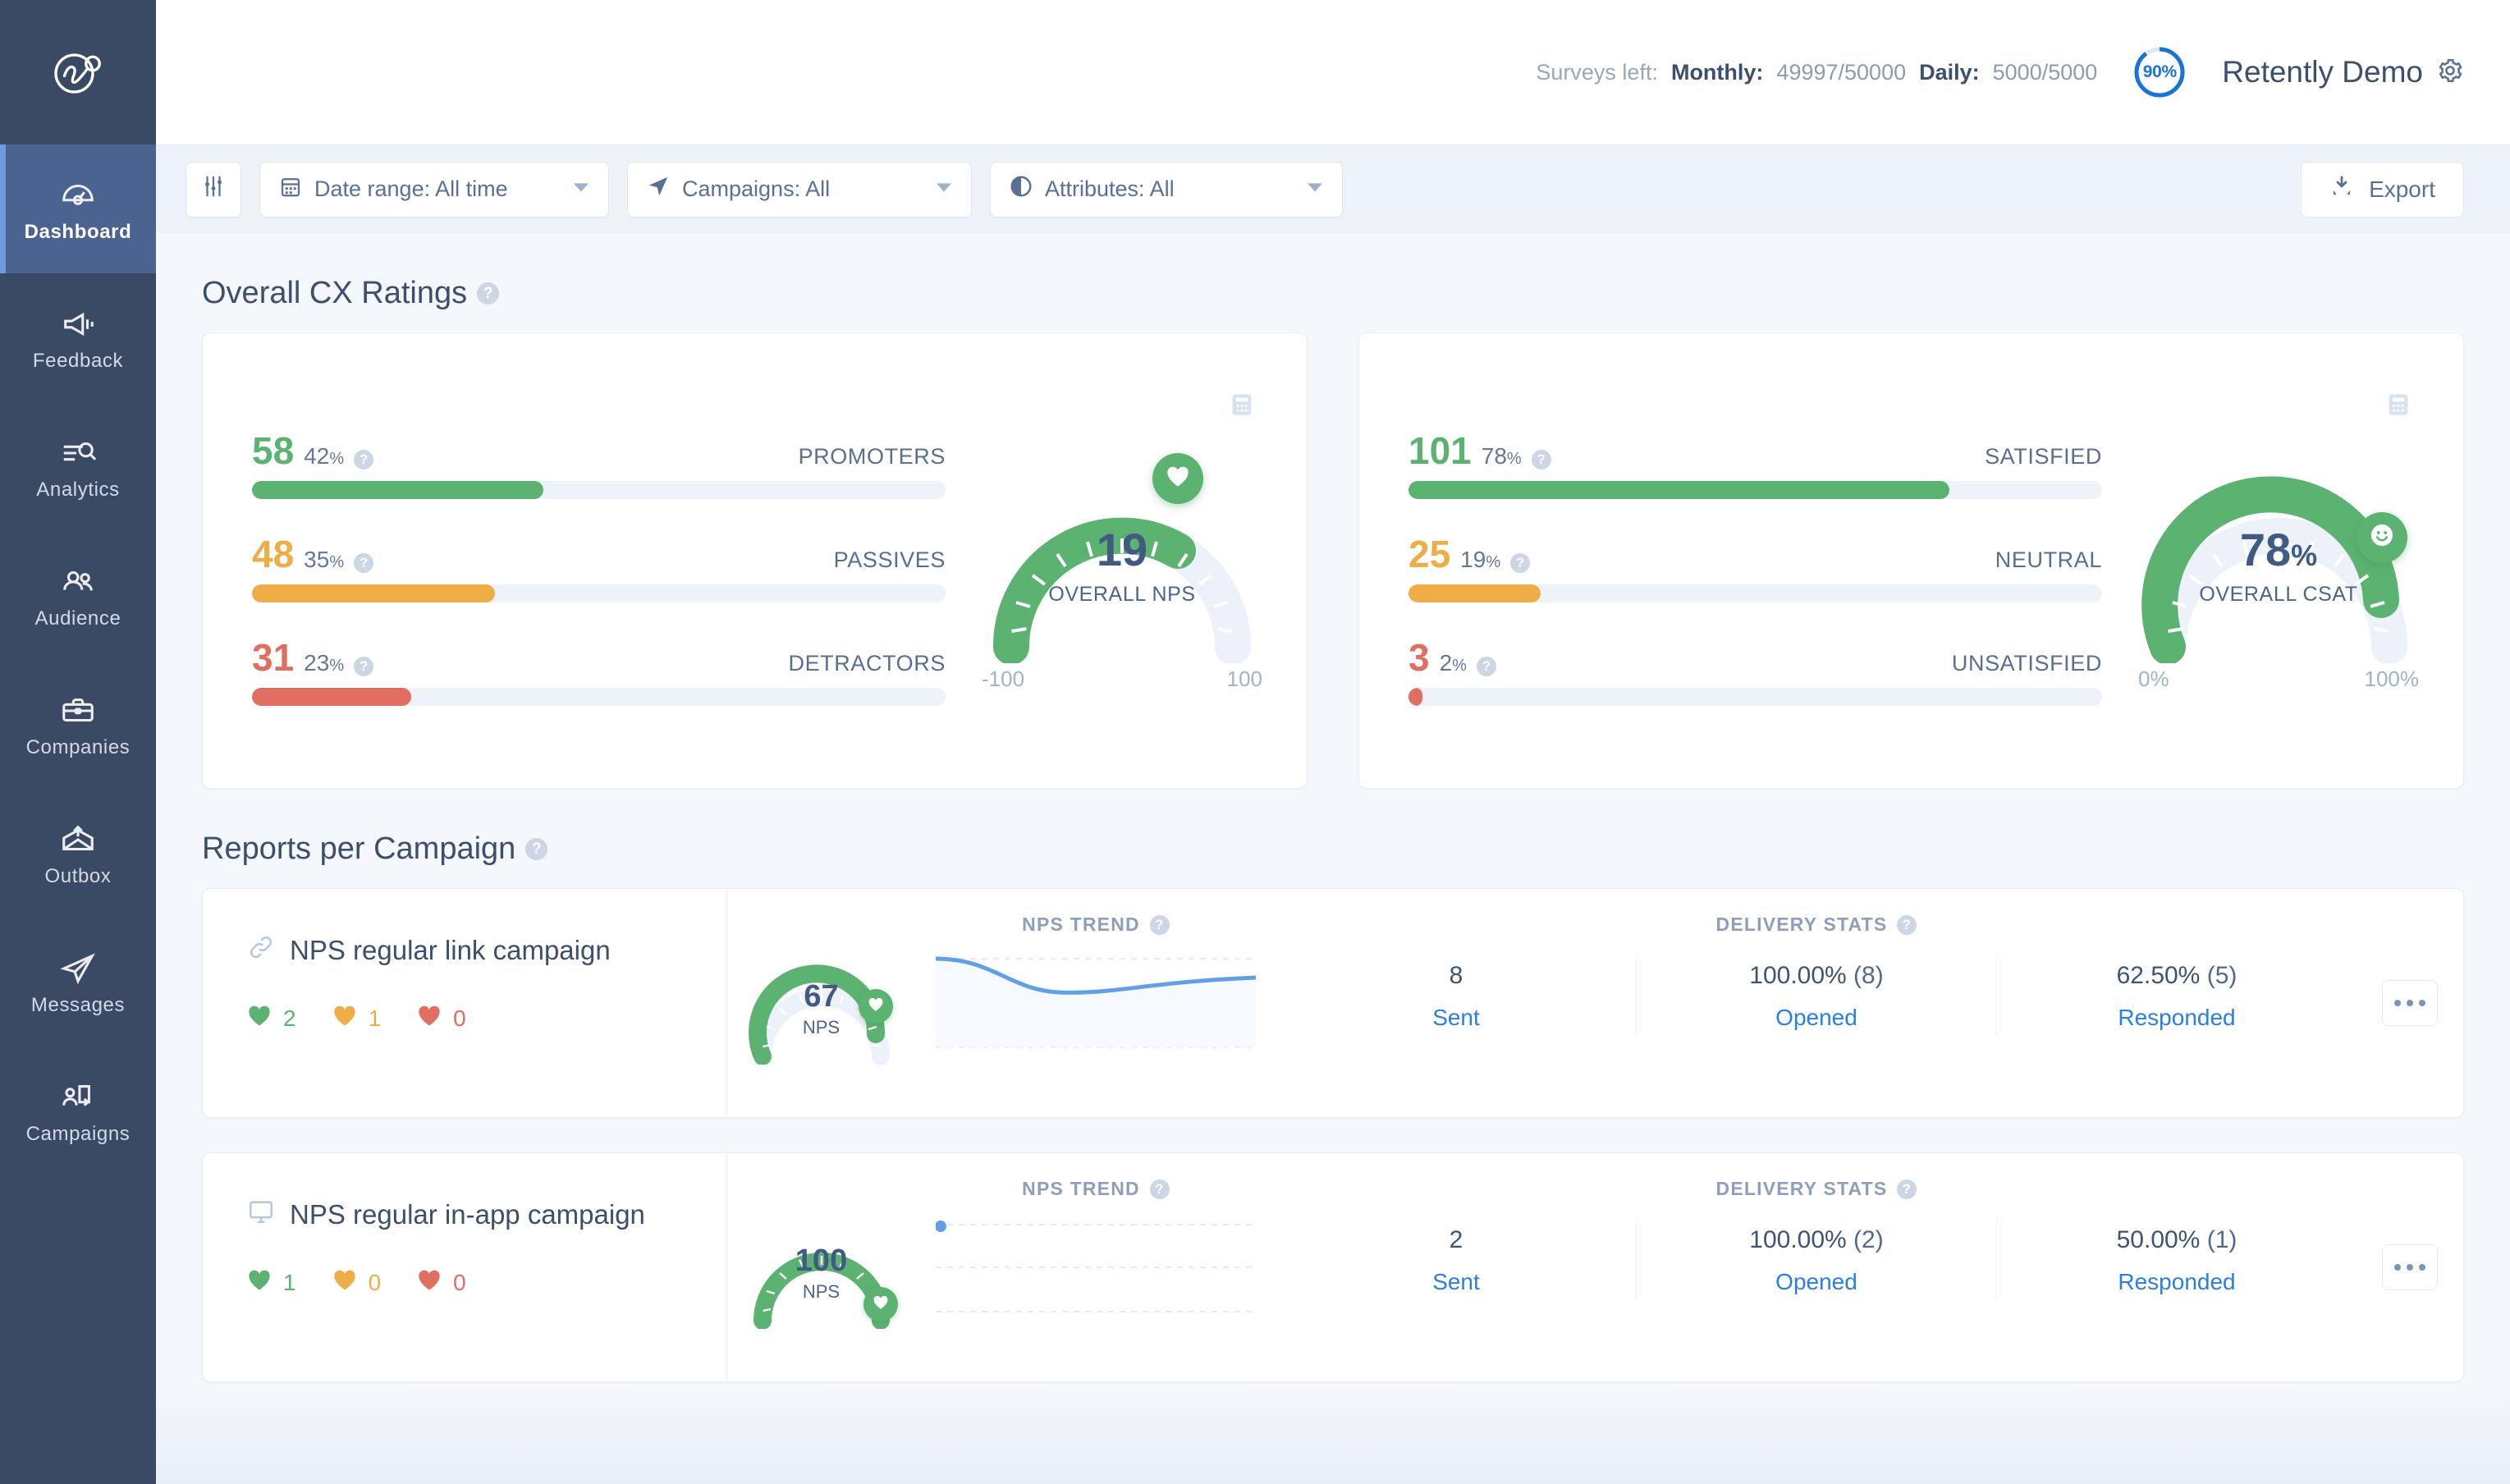 Image resolution: width=2510 pixels, height=1484 pixels. I want to click on promoter-heart: 1, so click(271, 1282).